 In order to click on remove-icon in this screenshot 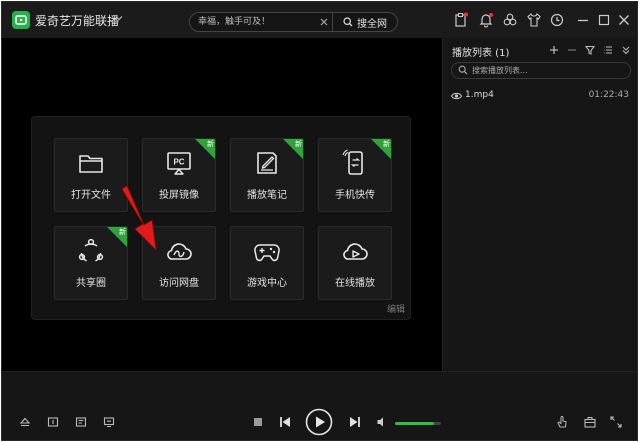, I will do `click(572, 50)`.